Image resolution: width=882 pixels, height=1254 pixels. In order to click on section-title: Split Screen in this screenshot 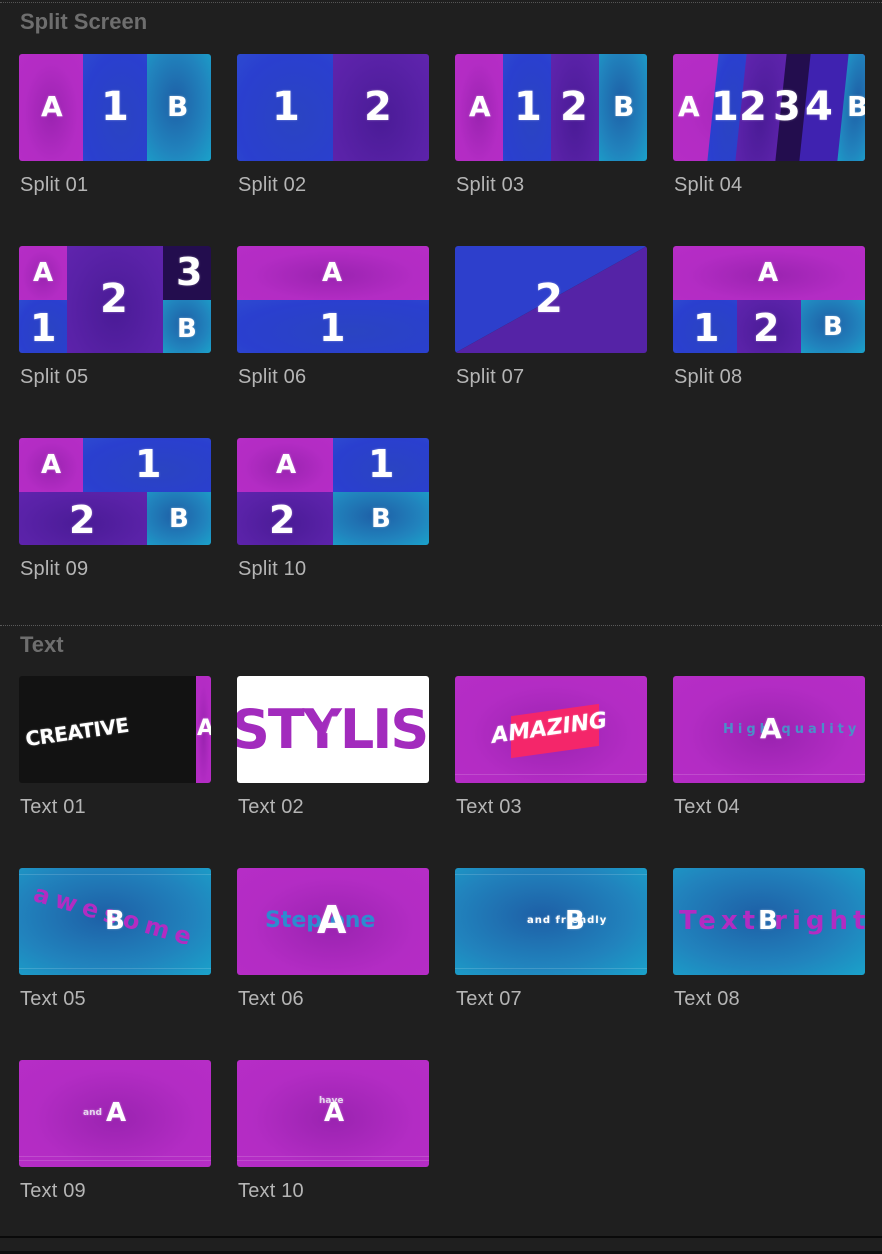, I will do `click(84, 21)`.